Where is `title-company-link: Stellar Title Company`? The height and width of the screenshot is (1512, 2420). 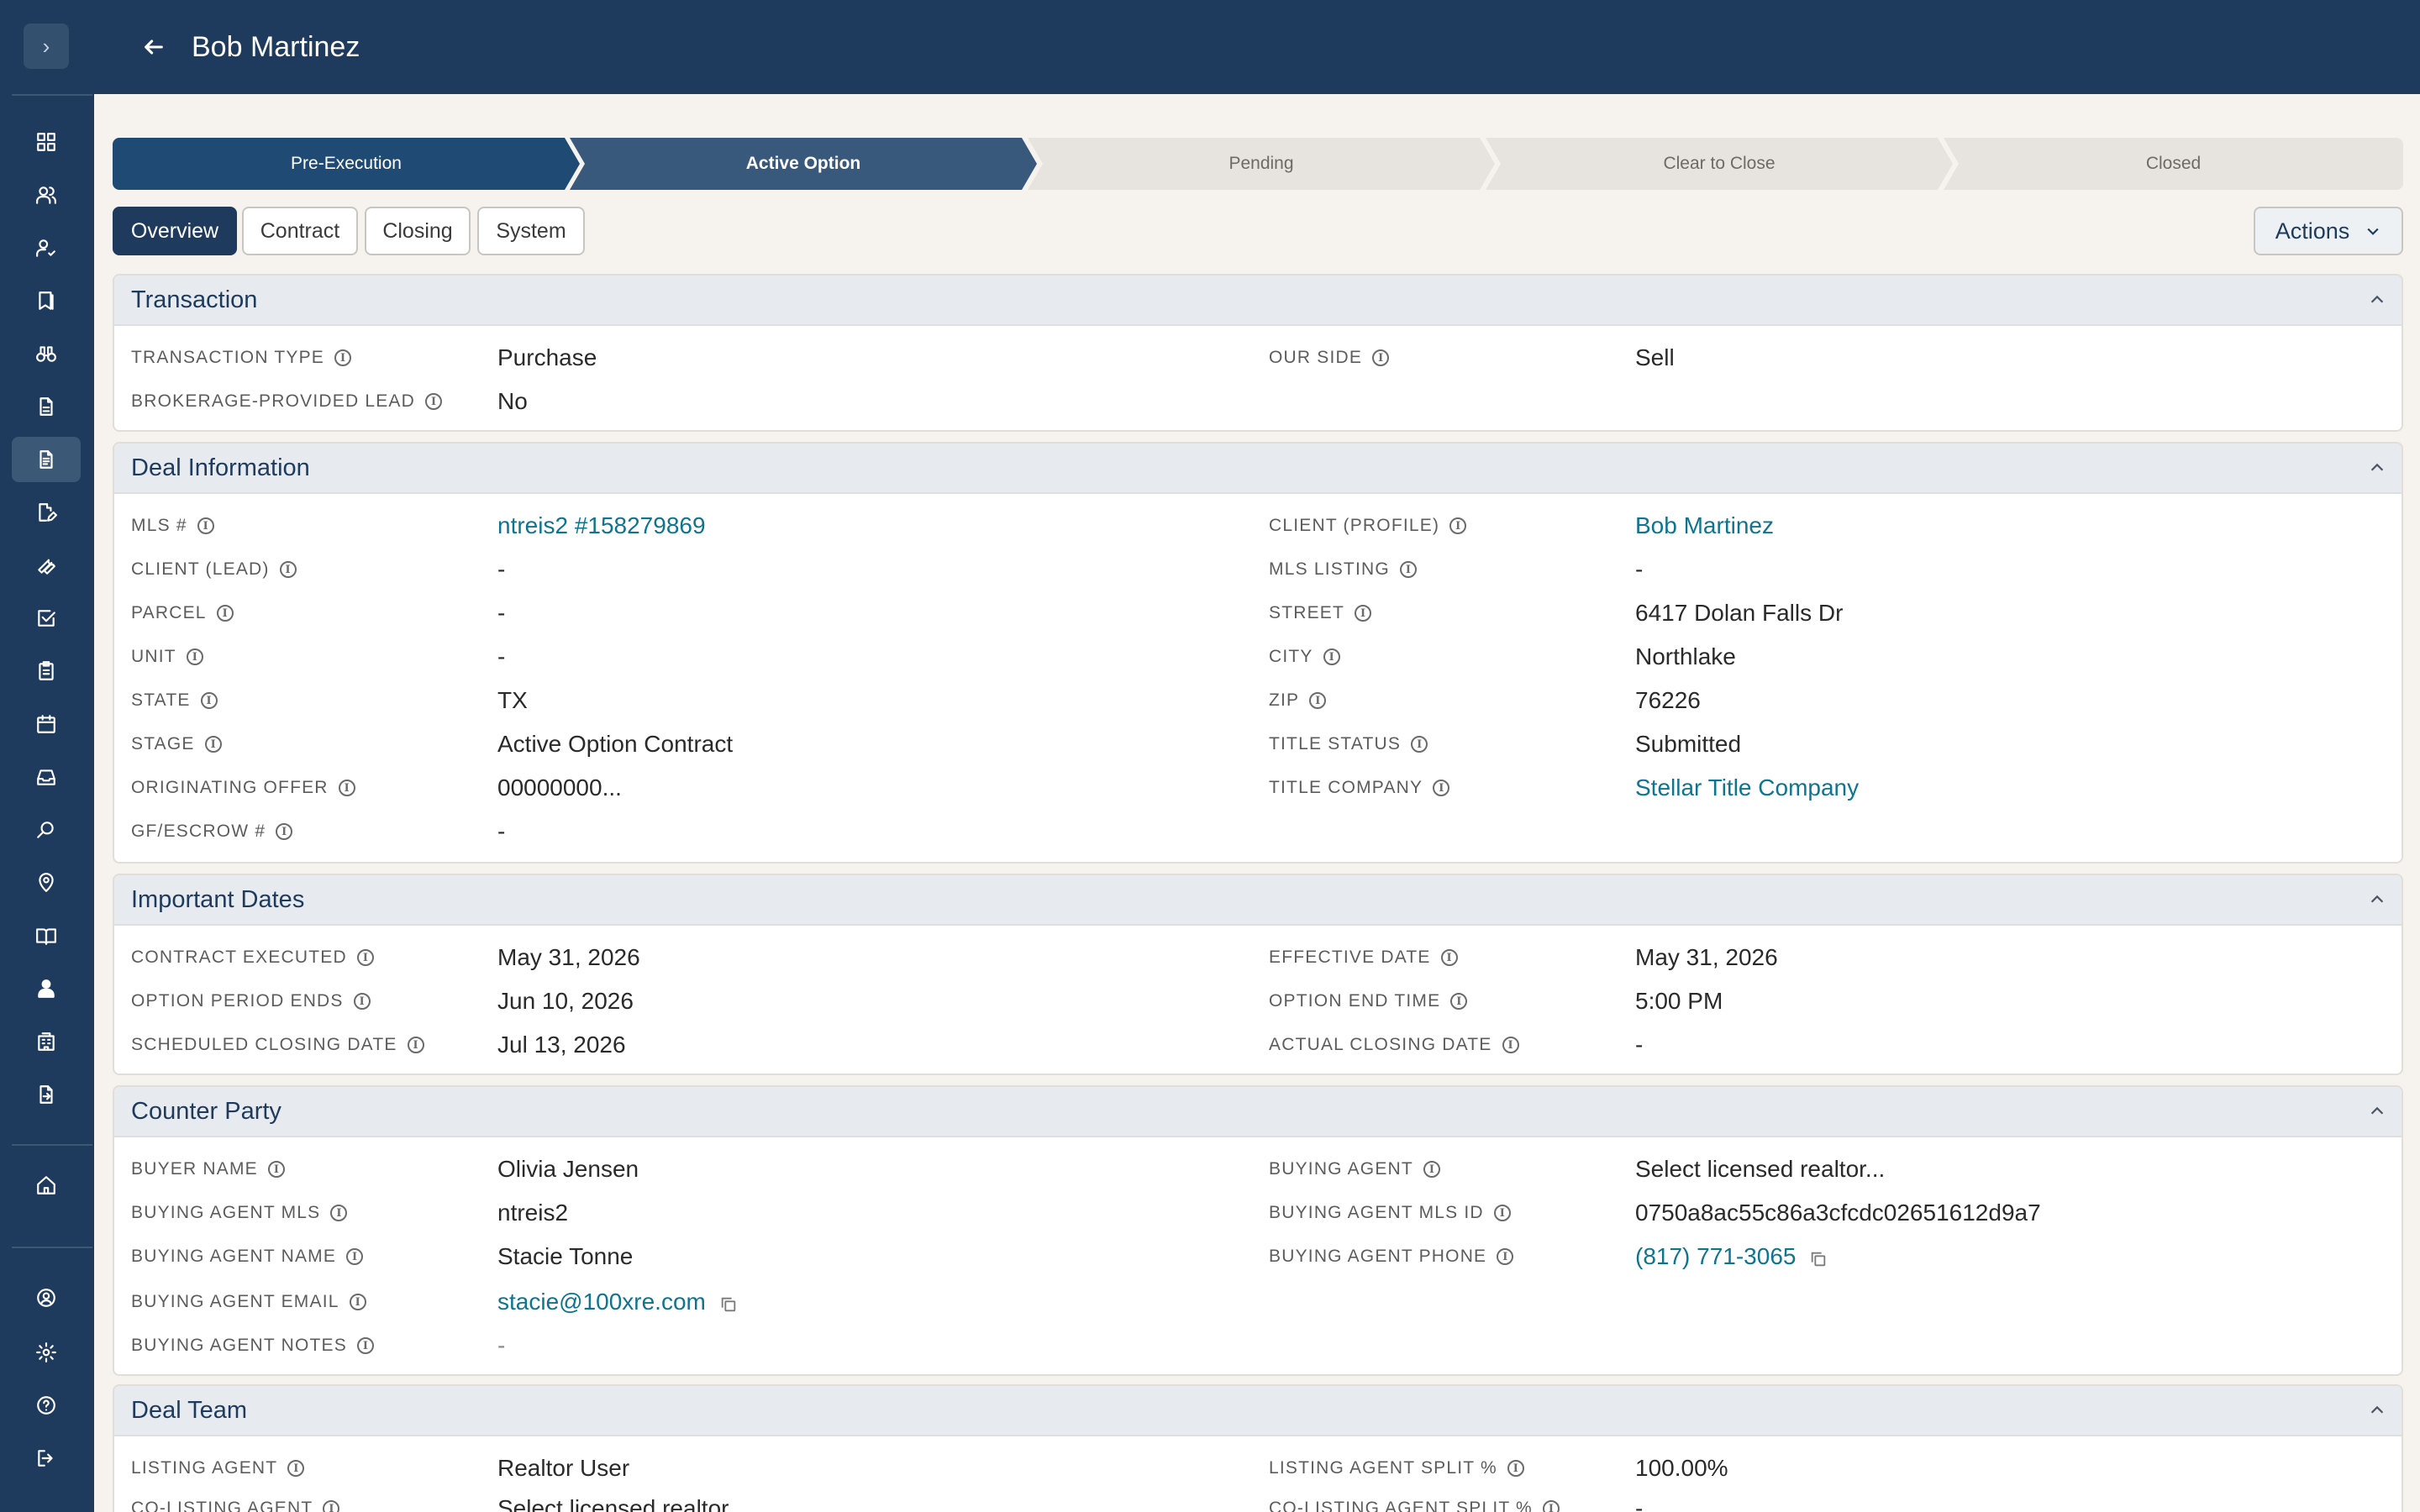
title-company-link: Stellar Title Company is located at coordinates (1747, 788).